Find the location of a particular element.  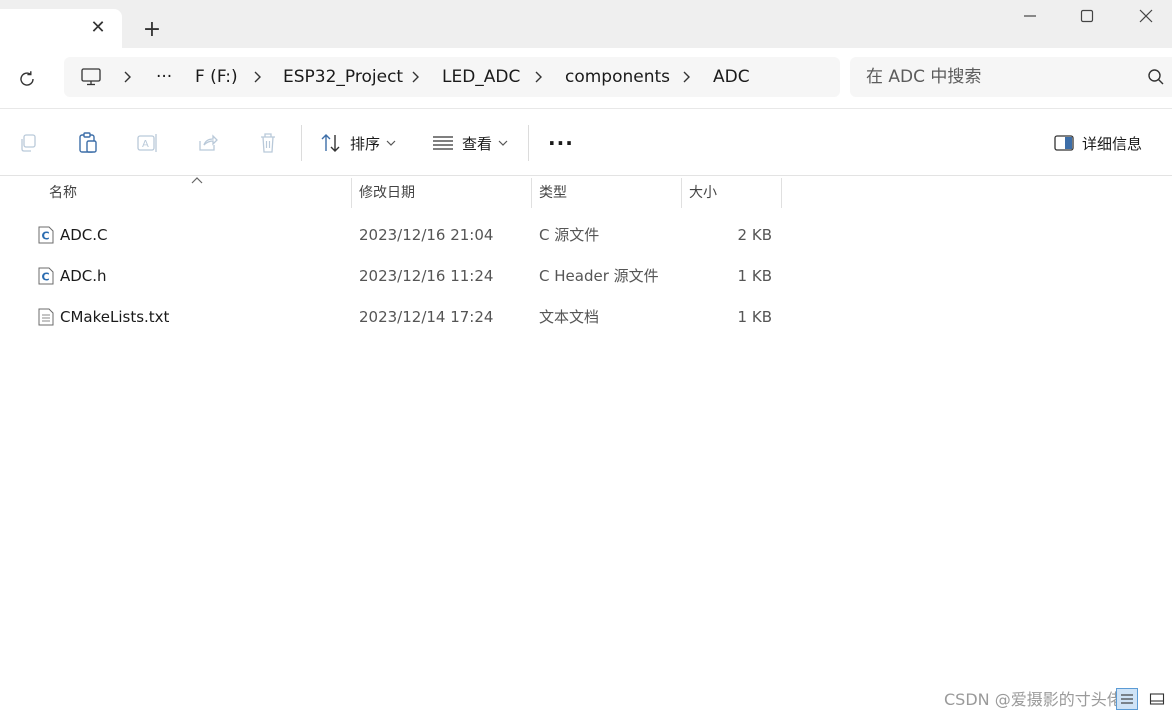

text-file-icon is located at coordinates (46, 317).